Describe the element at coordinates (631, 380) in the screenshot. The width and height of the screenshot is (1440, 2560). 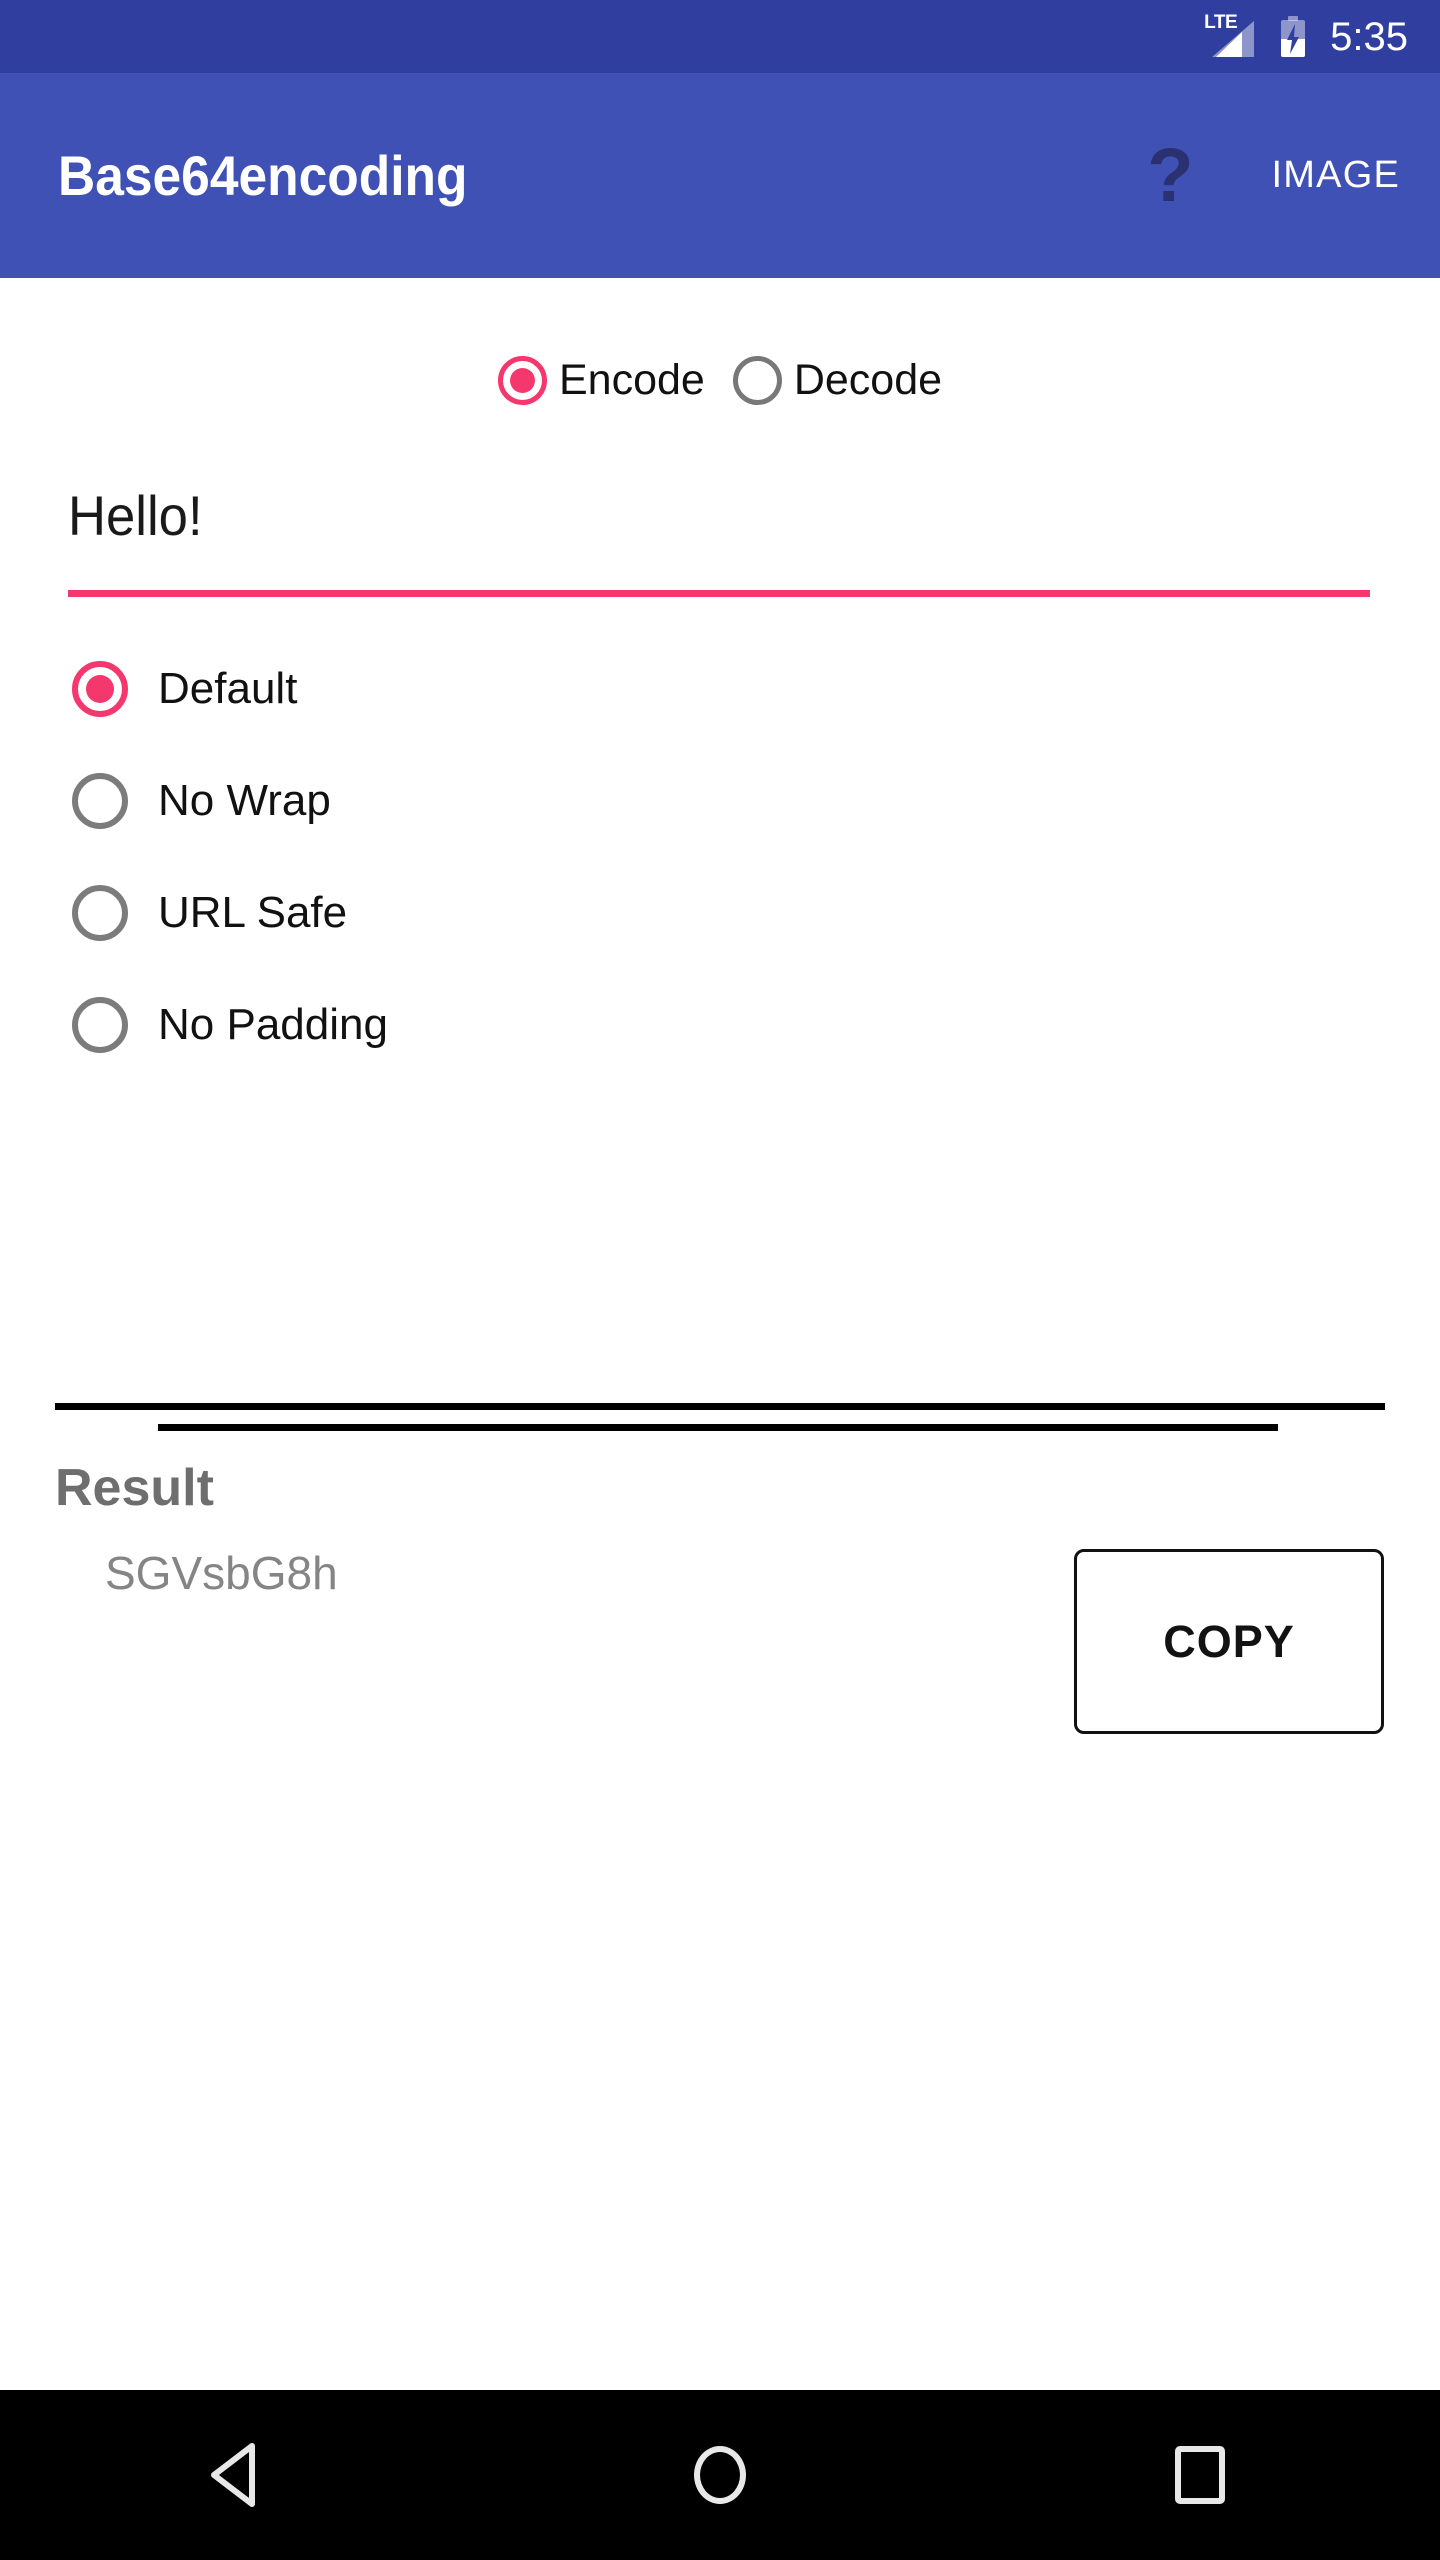
I see `mode-option-encode-label: Encode` at that location.